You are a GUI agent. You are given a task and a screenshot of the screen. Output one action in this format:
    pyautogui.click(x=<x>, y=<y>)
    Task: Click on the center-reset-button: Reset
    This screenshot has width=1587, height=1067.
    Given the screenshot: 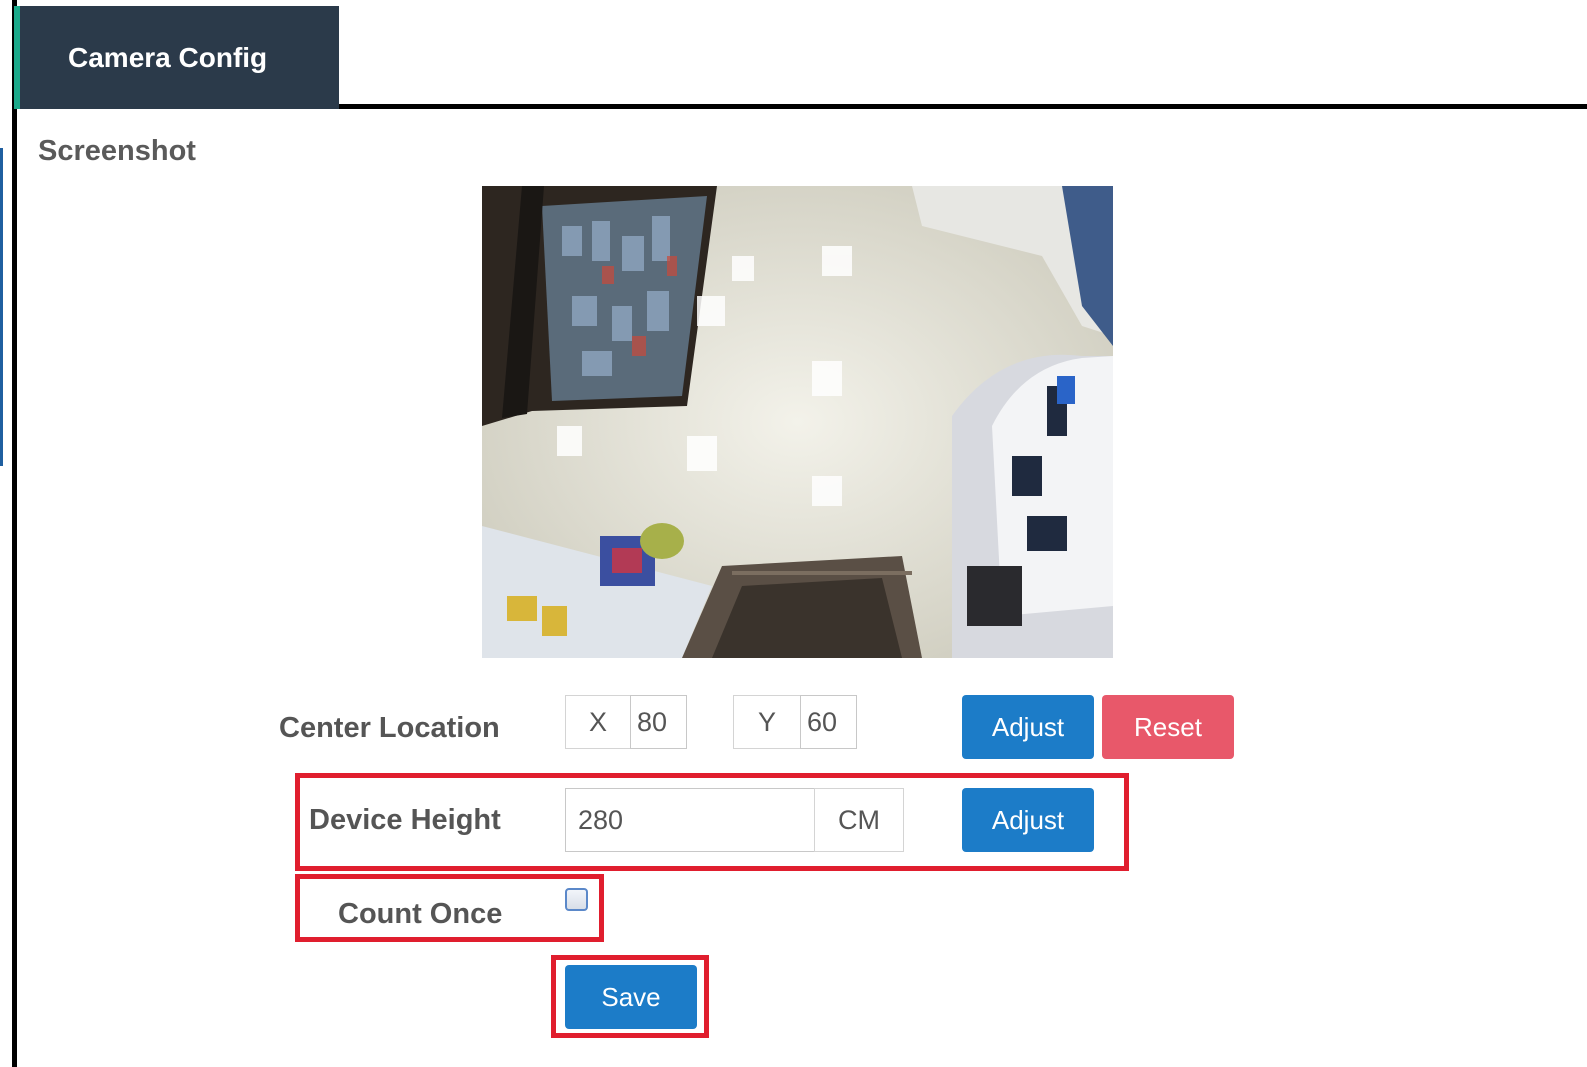 What is the action you would take?
    pyautogui.click(x=1168, y=727)
    